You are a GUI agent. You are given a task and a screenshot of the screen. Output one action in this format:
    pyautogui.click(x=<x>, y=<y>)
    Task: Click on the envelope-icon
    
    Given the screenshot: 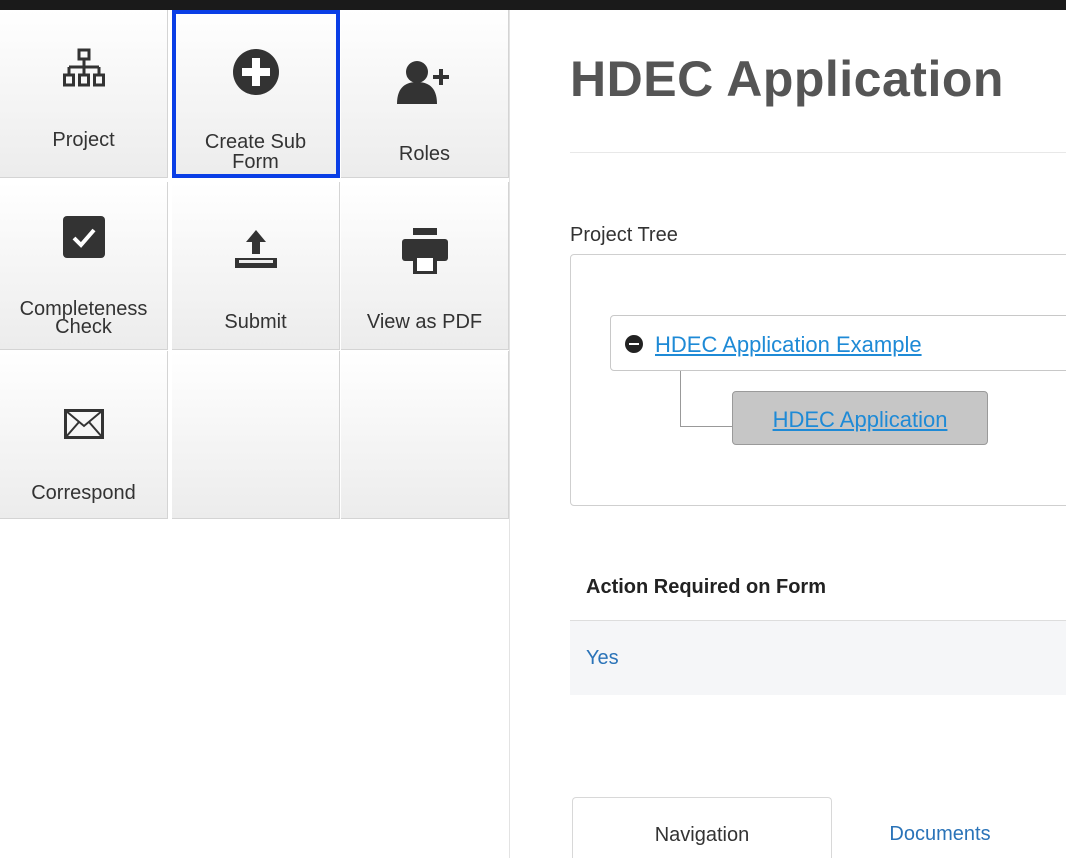 What is the action you would take?
    pyautogui.click(x=83, y=424)
    